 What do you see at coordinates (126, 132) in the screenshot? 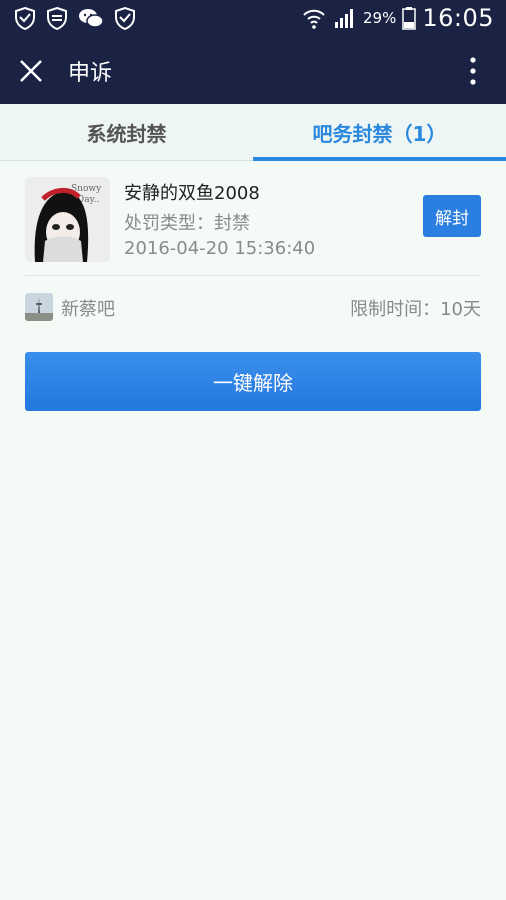
I see `tab-system-ban: 系统封禁` at bounding box center [126, 132].